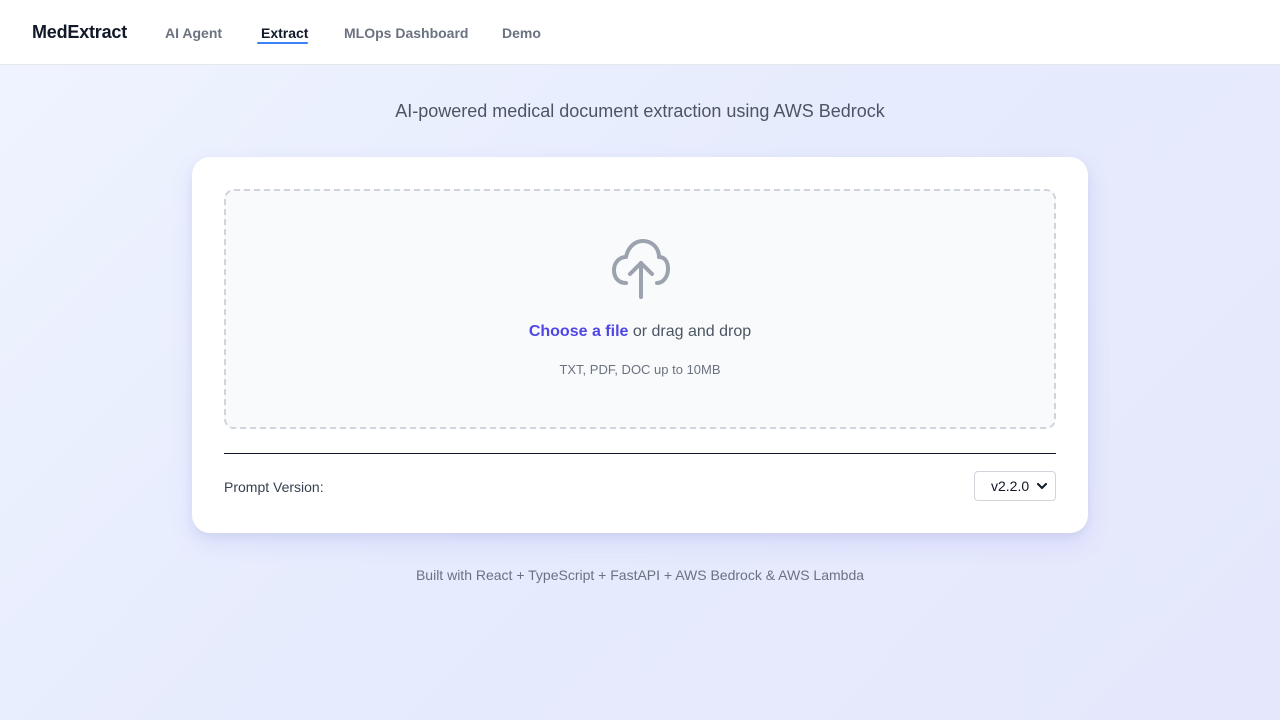 The image size is (1280, 720). What do you see at coordinates (641, 269) in the screenshot?
I see `cloud-upload-icon` at bounding box center [641, 269].